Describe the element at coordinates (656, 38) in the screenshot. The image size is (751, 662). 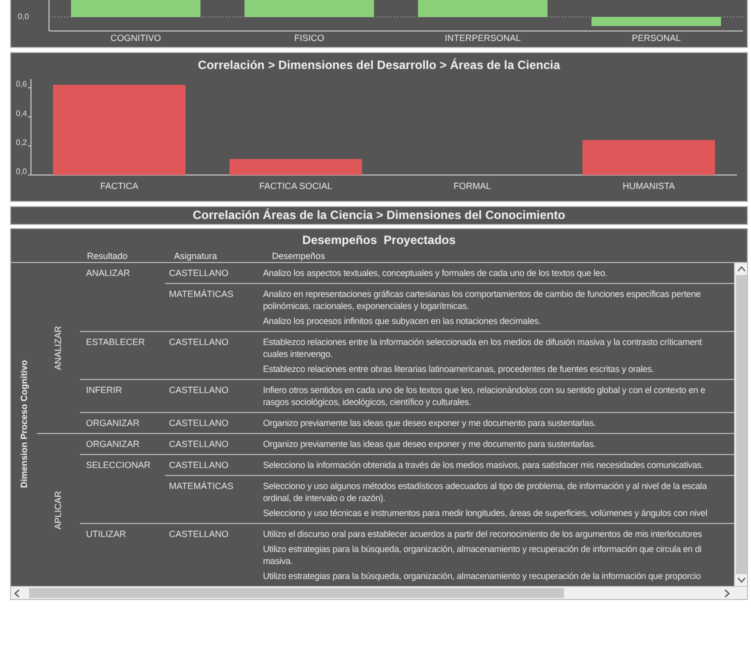
I see `category-label: PERSONAL` at that location.